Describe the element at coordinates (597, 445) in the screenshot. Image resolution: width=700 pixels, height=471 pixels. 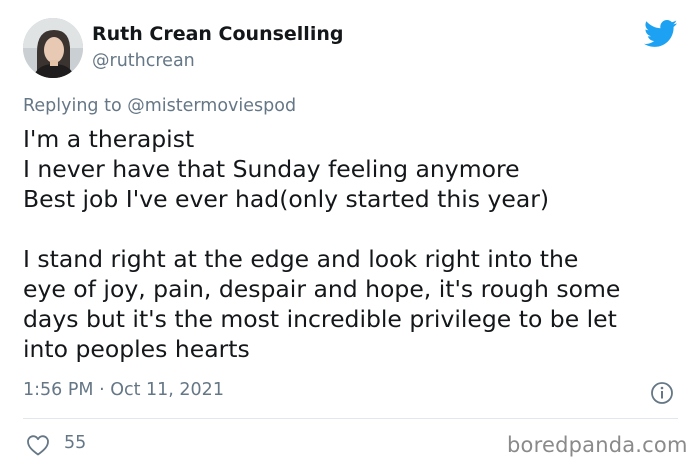
I see `watermark: boredpanda.com` at that location.